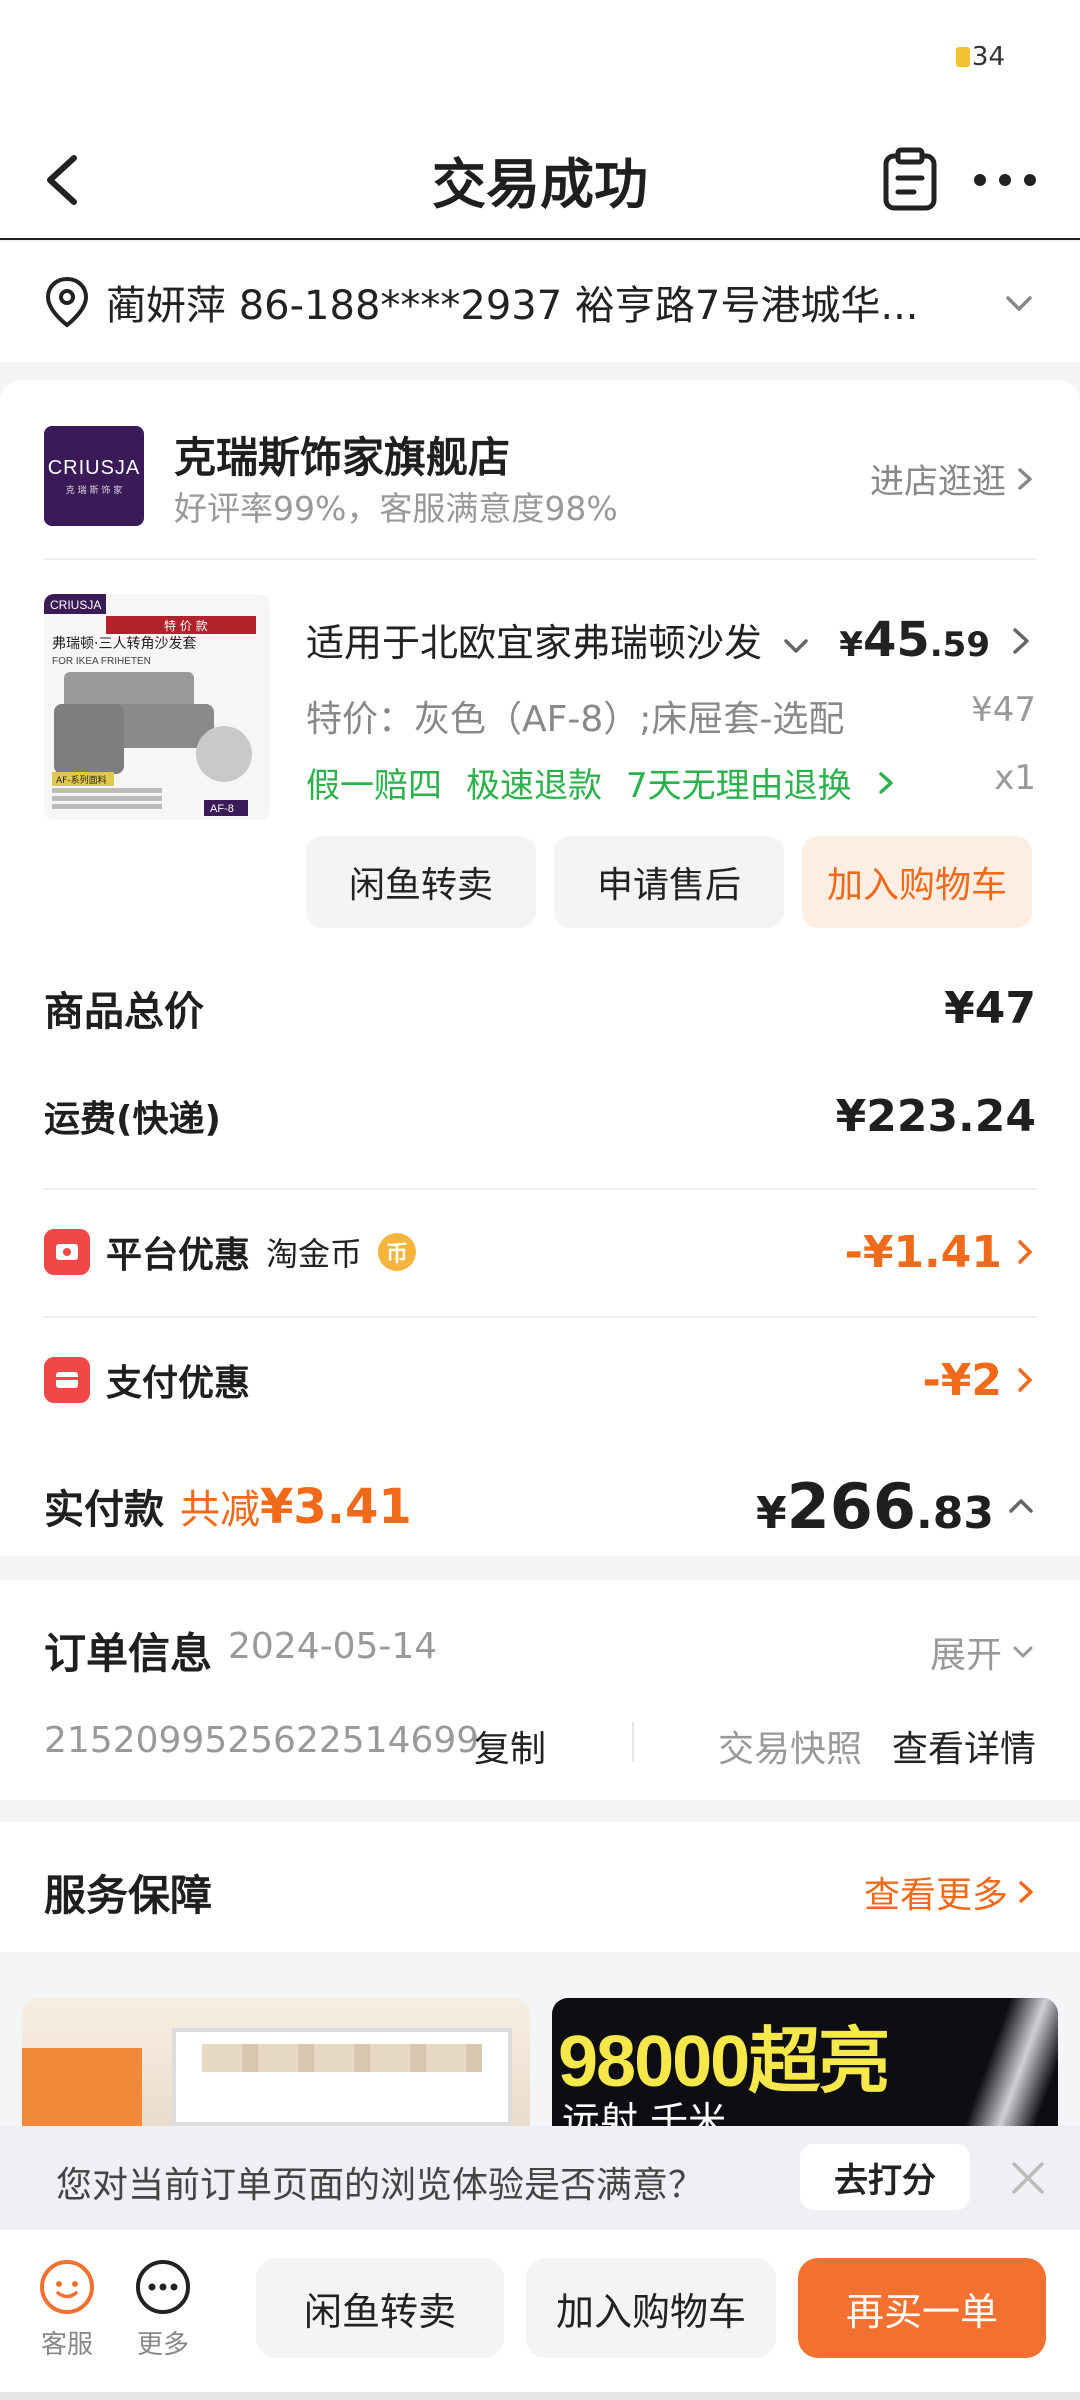 This screenshot has width=1080, height=2400. I want to click on paid-value-group: ¥266.83, so click(896, 1506).